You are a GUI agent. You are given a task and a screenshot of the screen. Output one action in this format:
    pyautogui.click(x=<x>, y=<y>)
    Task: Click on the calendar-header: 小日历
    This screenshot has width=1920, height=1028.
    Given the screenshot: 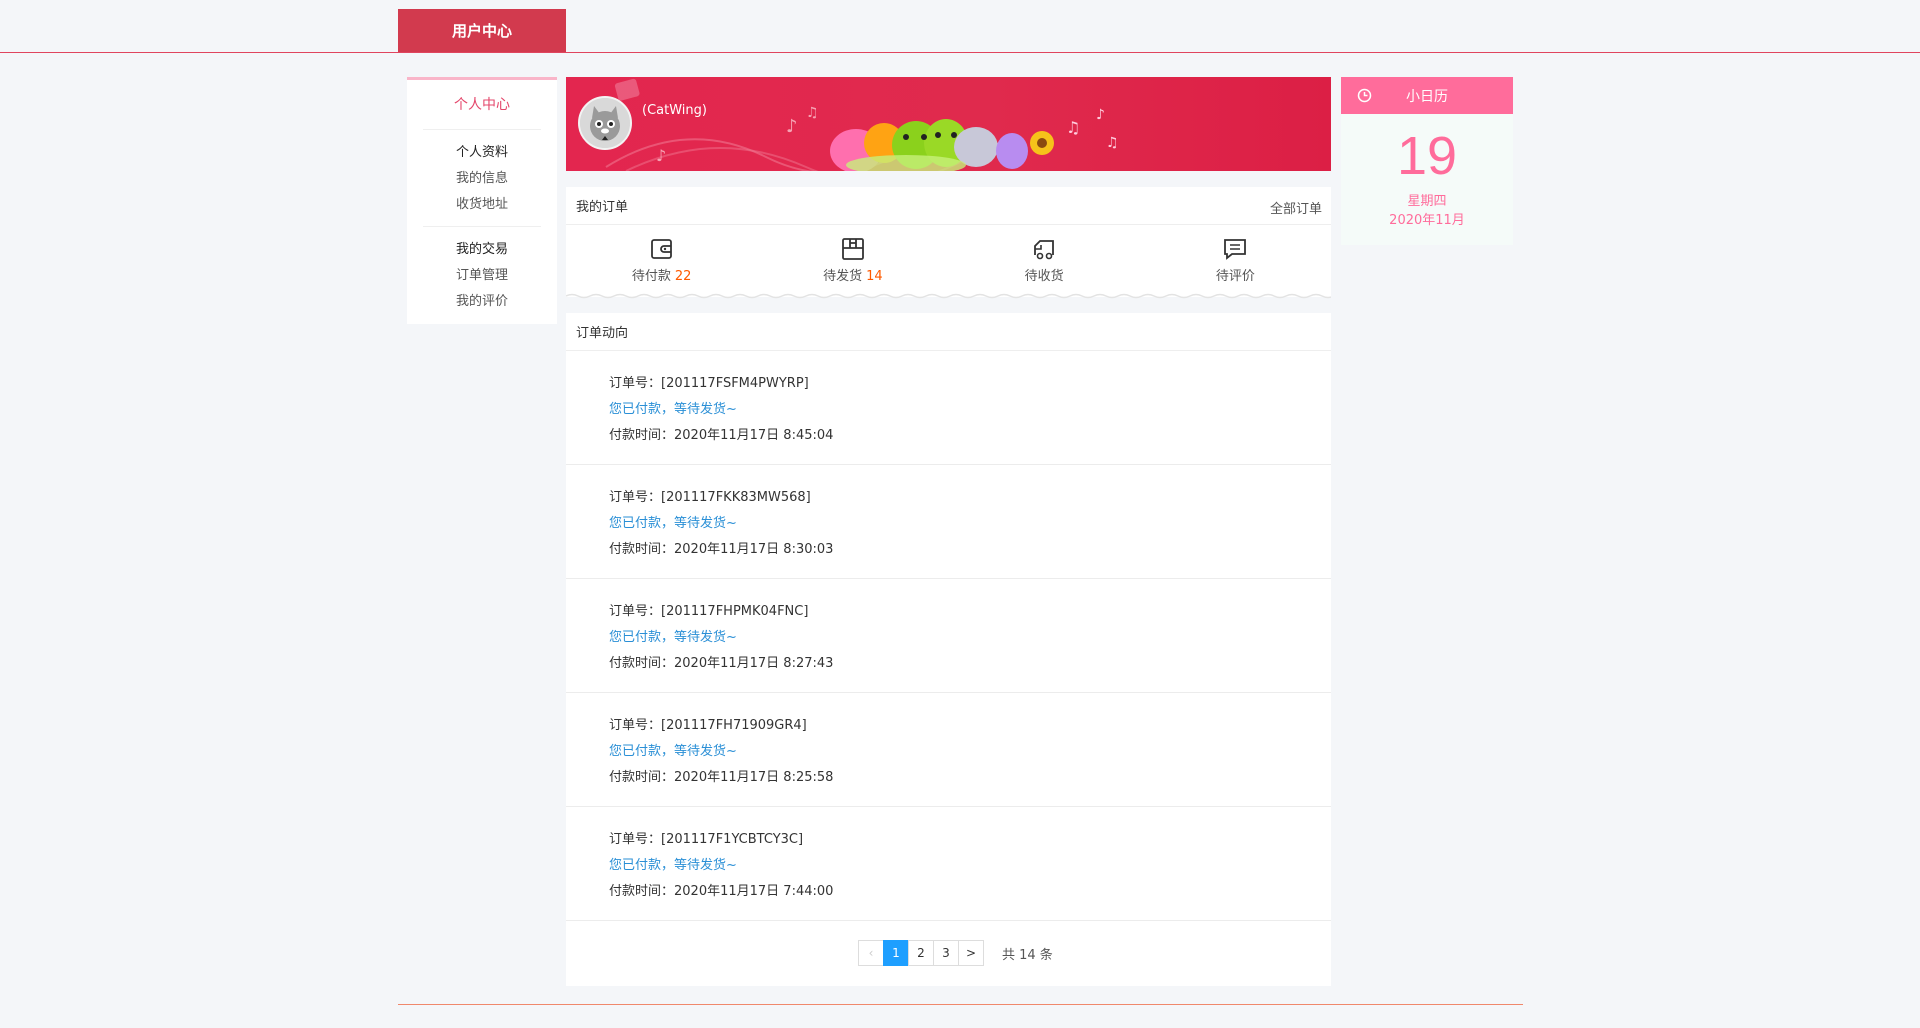 What is the action you would take?
    pyautogui.click(x=1427, y=95)
    